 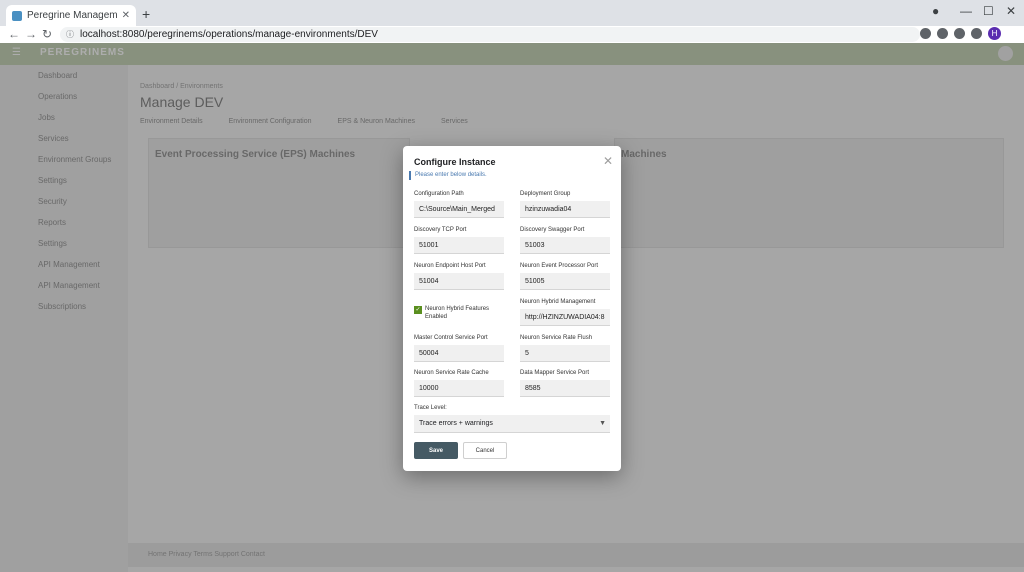 What do you see at coordinates (556, 338) in the screenshot?
I see `field-label: Neuron Service Rate Flush` at bounding box center [556, 338].